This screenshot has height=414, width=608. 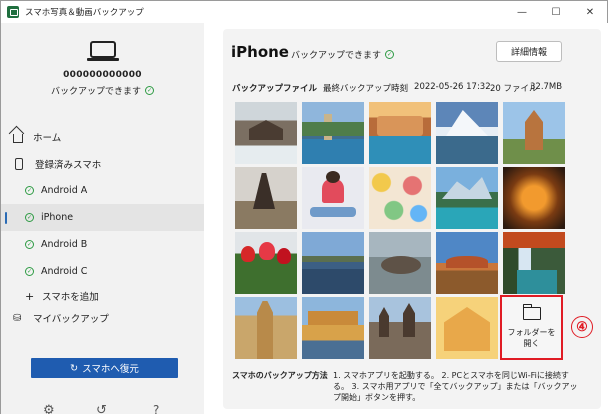 What do you see at coordinates (64, 244) in the screenshot?
I see `sidebar-item-label: Android B` at bounding box center [64, 244].